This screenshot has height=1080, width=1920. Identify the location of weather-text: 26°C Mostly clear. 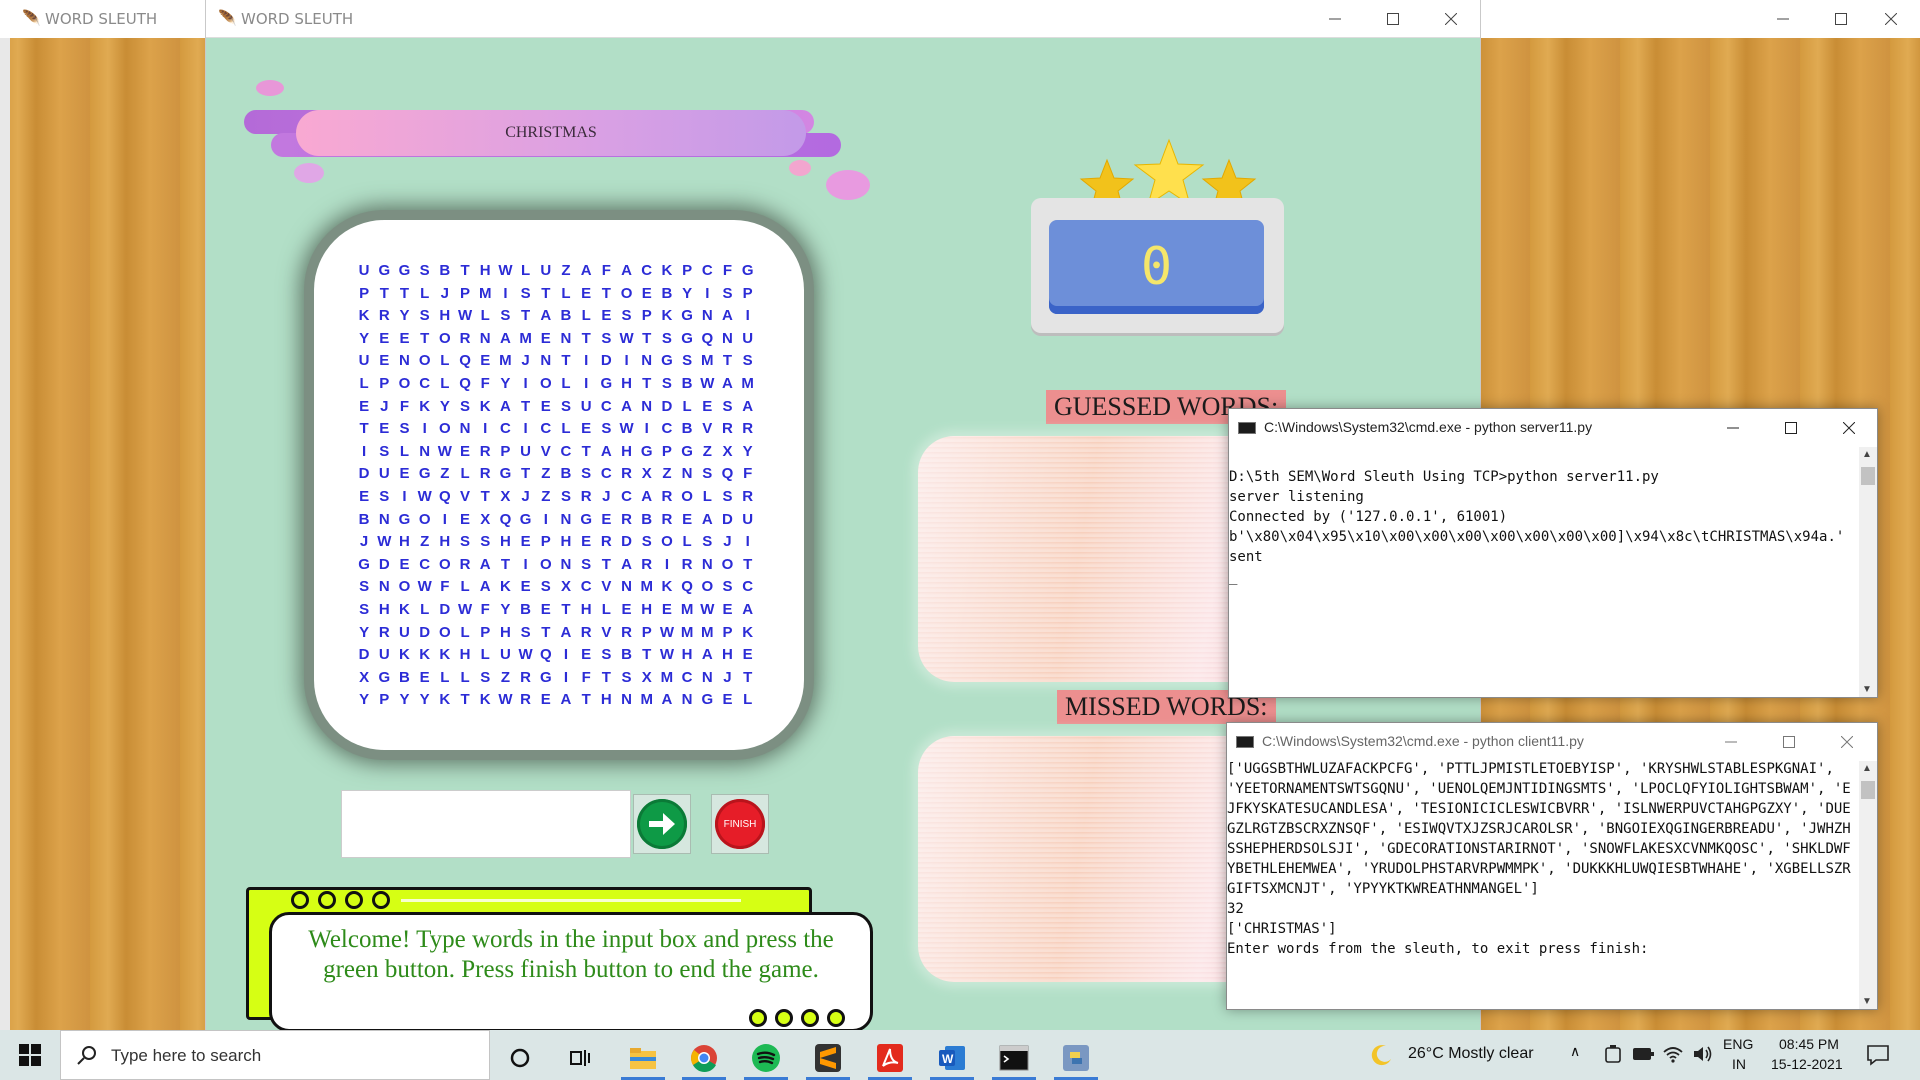
(1471, 1054).